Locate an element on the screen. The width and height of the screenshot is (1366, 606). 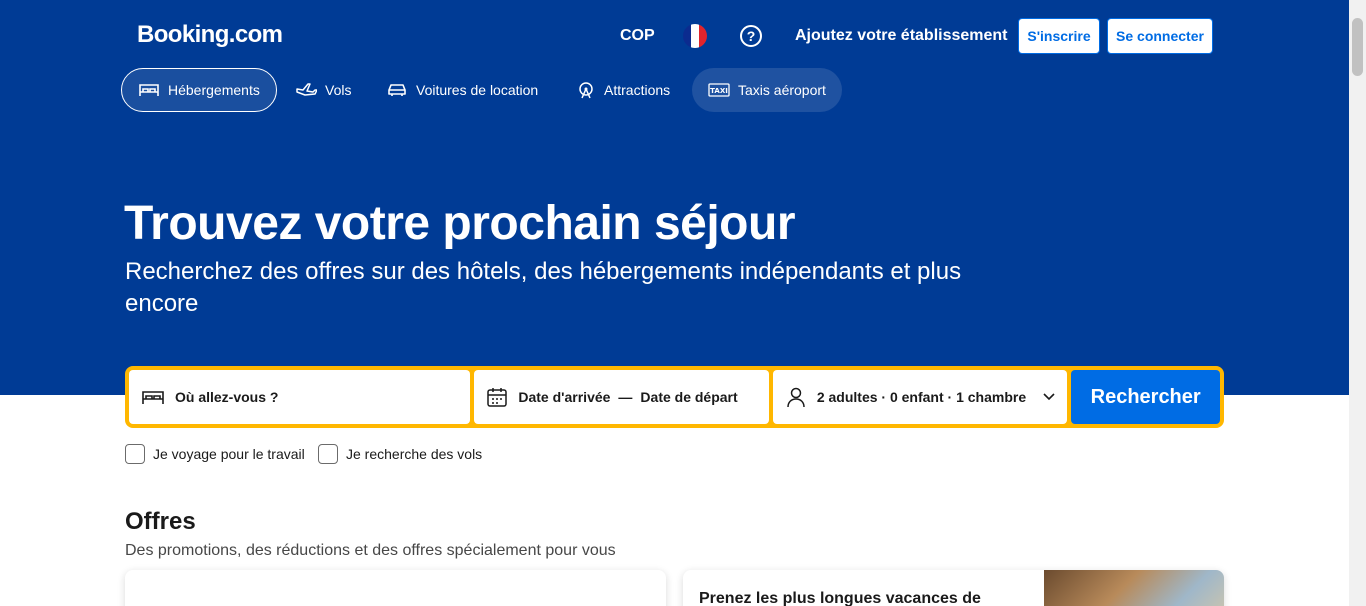
taxi-icon: TAXI is located at coordinates (719, 90).